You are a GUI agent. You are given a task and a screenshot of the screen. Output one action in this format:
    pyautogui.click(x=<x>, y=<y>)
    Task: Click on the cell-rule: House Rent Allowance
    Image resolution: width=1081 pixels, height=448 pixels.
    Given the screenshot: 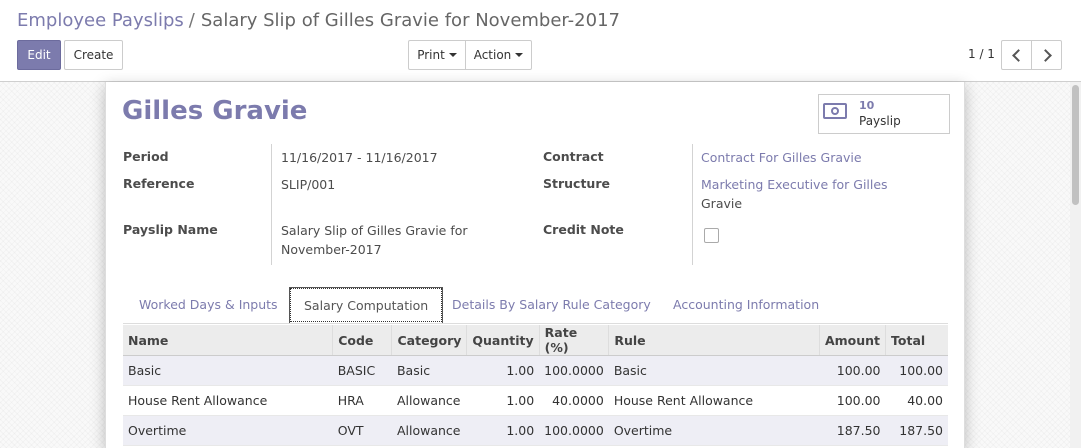 What is the action you would take?
    pyautogui.click(x=714, y=400)
    